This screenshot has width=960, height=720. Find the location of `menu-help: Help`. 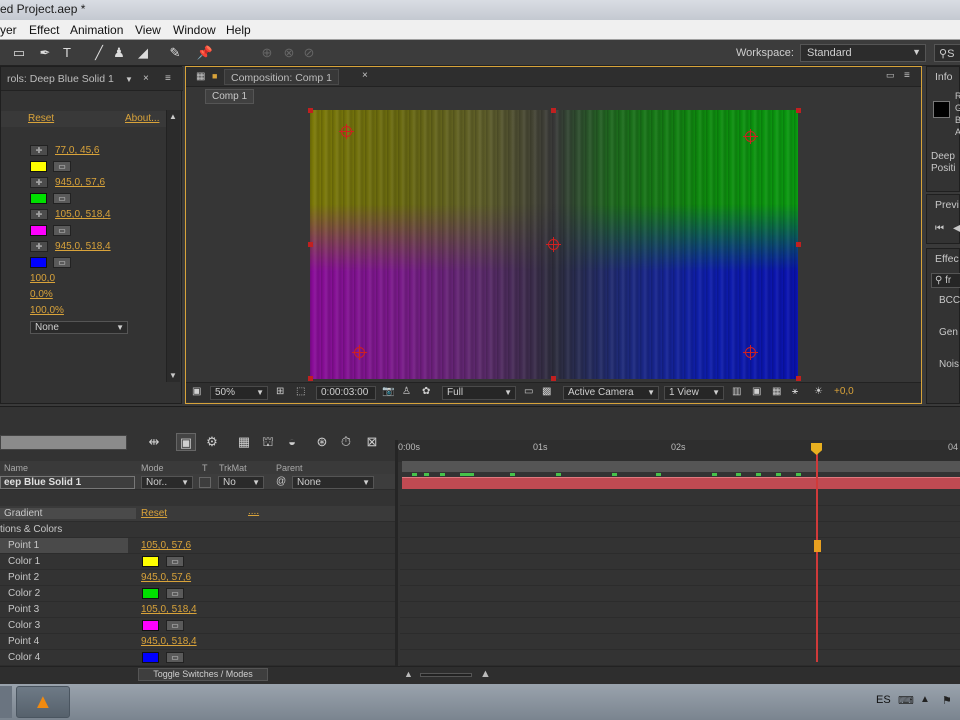

menu-help: Help is located at coordinates (238, 30).